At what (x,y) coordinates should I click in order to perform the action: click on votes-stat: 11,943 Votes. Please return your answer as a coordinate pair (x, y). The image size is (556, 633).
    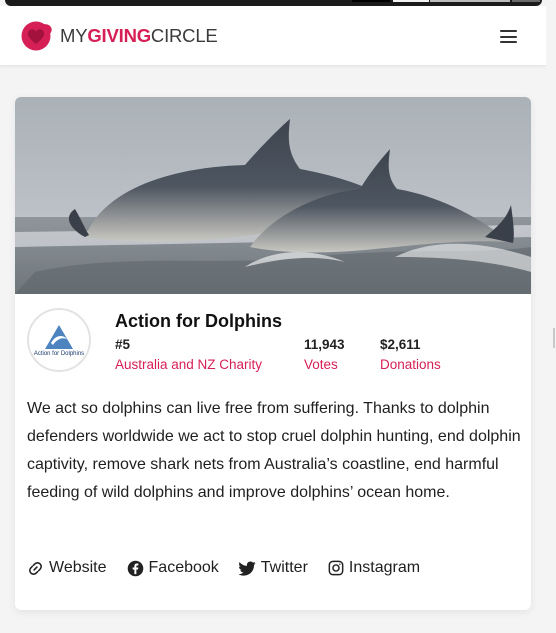
    Looking at the image, I should click on (324, 354).